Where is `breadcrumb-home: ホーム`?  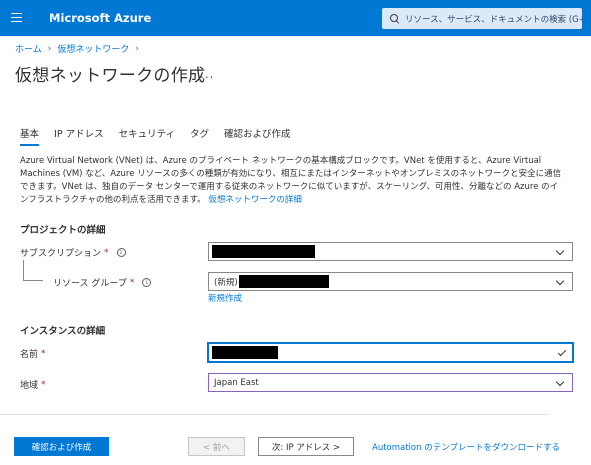 breadcrumb-home: ホーム is located at coordinates (28, 48).